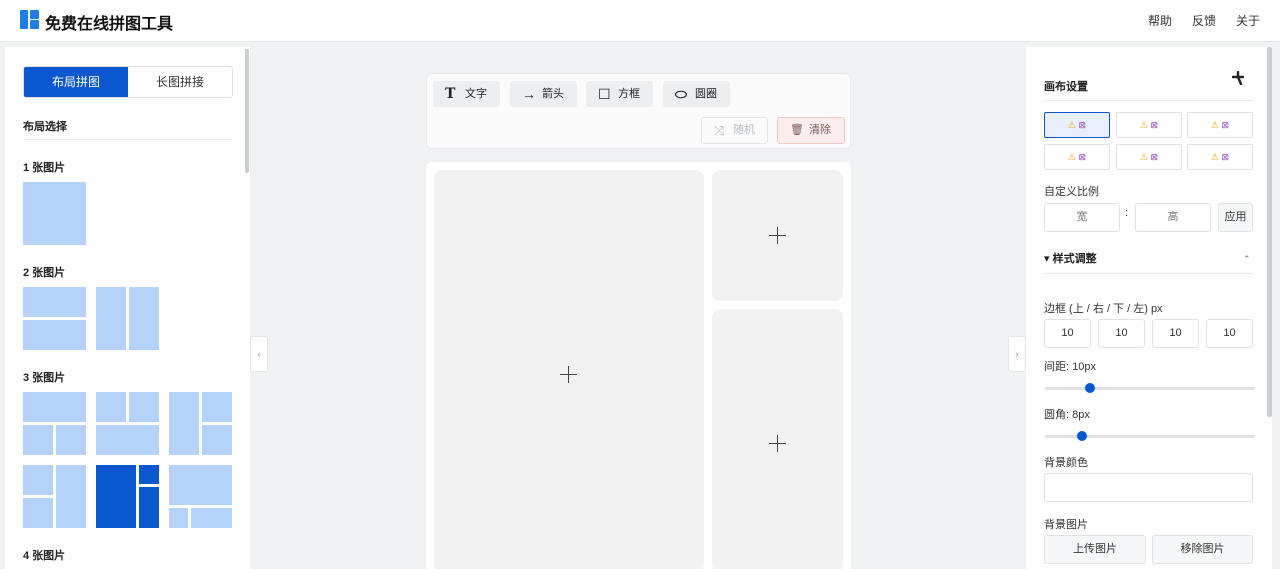 This screenshot has width=1280, height=569. I want to click on radius-slider, so click(1150, 436).